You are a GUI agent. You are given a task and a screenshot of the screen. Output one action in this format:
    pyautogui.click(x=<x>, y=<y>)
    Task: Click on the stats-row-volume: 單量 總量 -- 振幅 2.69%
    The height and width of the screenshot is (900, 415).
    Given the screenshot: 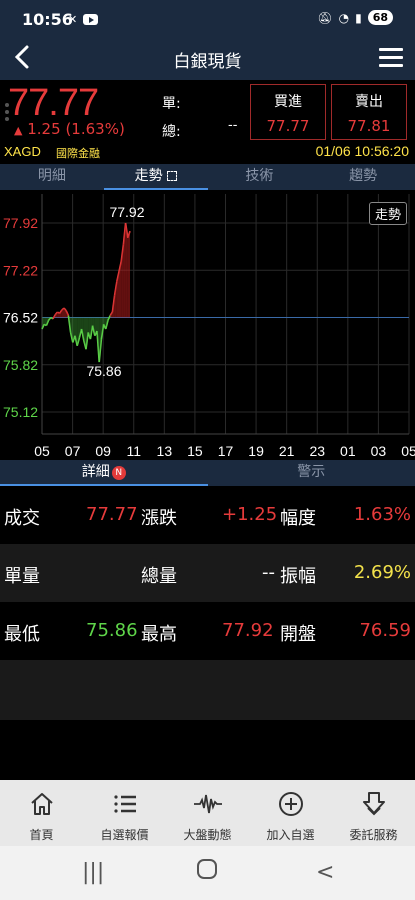 What is the action you would take?
    pyautogui.click(x=207, y=573)
    